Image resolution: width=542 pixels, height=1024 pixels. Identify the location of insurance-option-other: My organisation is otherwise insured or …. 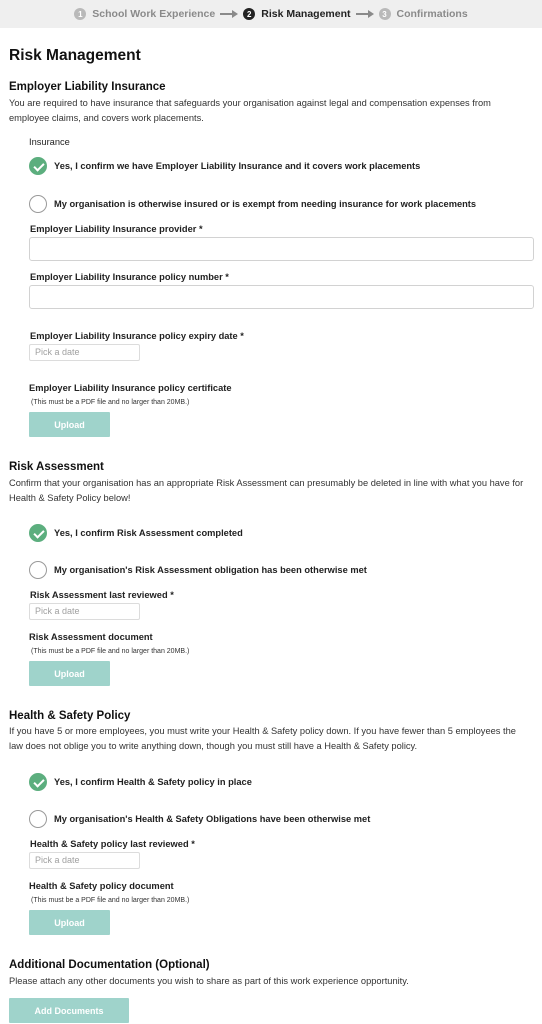
(252, 204).